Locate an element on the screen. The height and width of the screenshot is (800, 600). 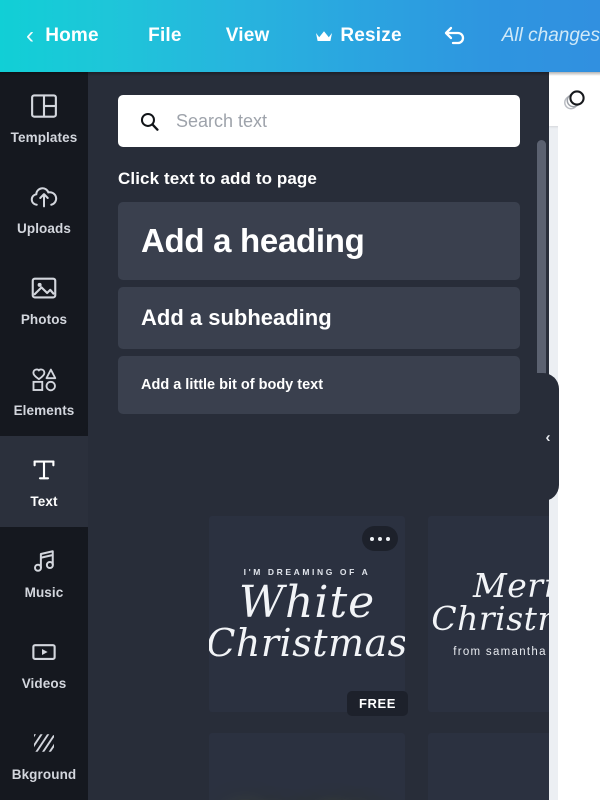
sidebar-item-uploads: Uploads is located at coordinates (44, 208).